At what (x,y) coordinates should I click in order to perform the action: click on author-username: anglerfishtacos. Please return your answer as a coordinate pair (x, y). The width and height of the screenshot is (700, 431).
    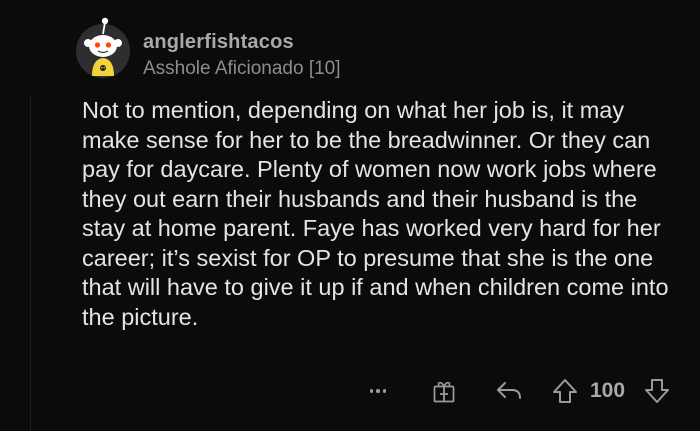
    Looking at the image, I should click on (218, 42).